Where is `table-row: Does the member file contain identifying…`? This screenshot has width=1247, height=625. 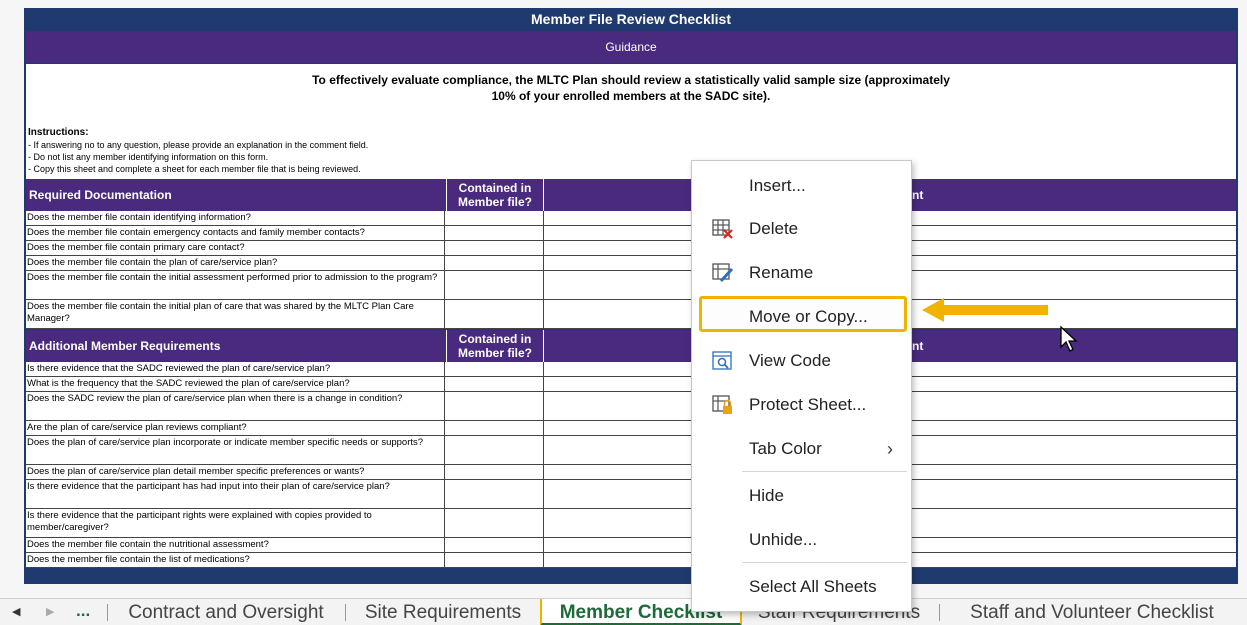 table-row: Does the member file contain identifying… is located at coordinates (631, 218).